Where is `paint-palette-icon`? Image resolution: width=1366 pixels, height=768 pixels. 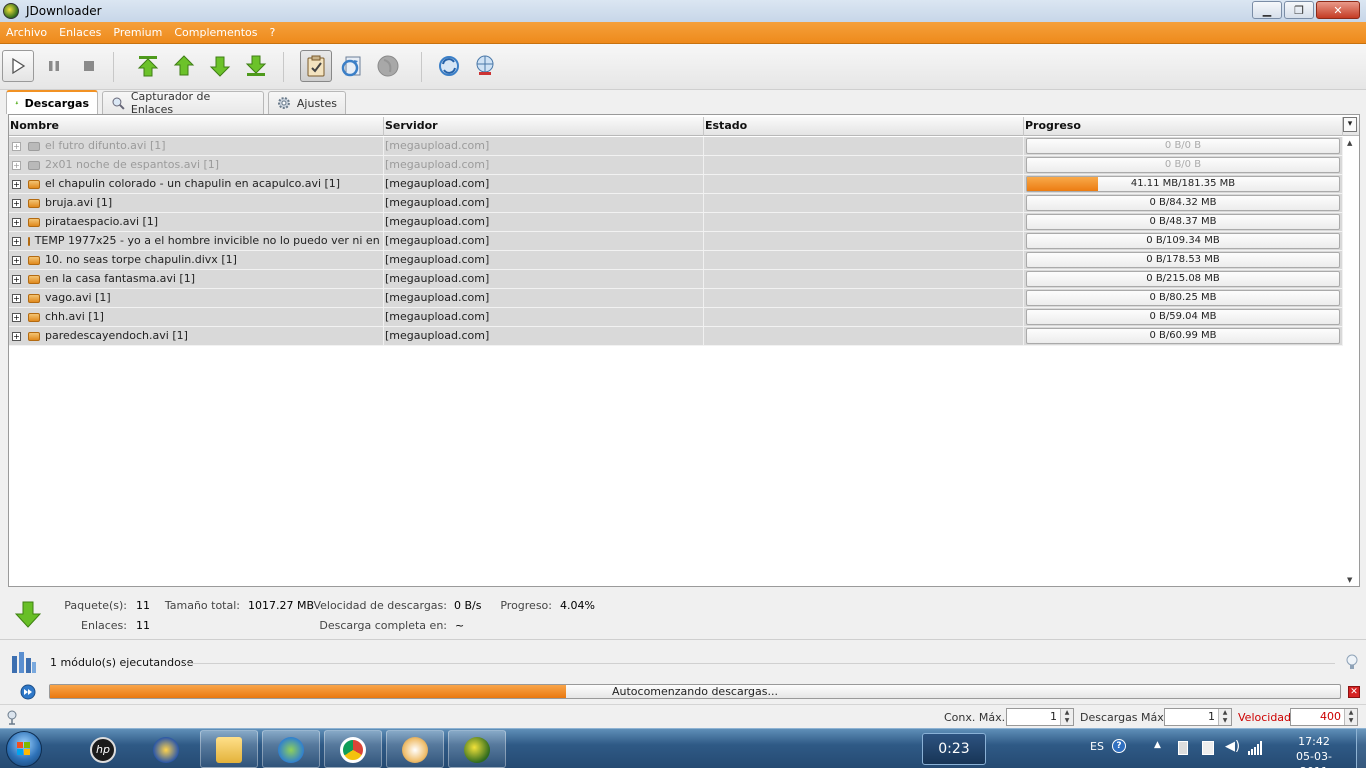 paint-palette-icon is located at coordinates (415, 750).